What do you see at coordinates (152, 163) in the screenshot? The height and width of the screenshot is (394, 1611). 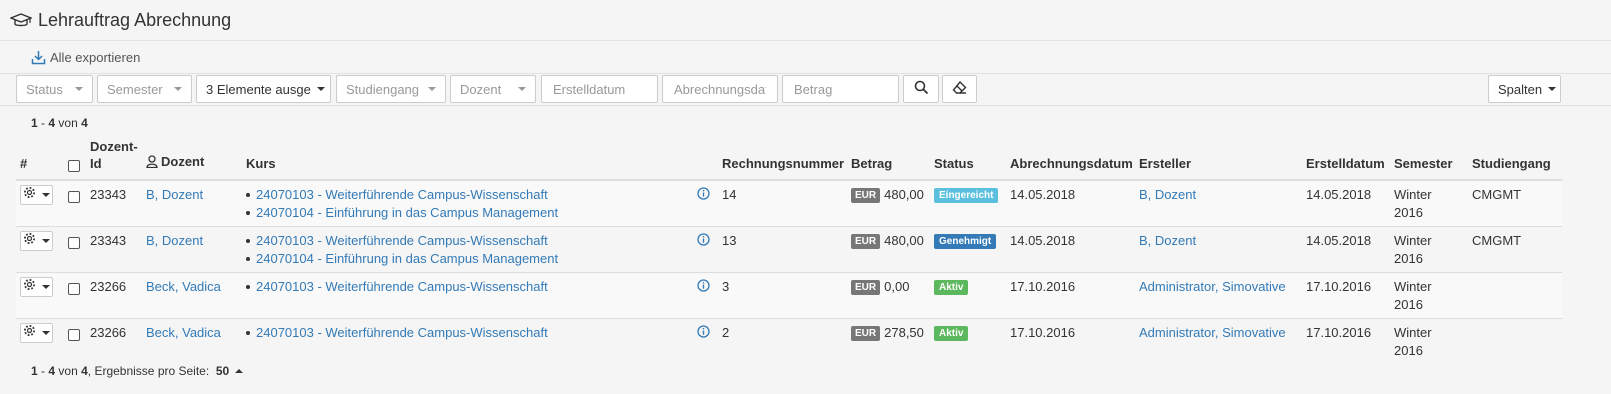 I see `user-icon` at bounding box center [152, 163].